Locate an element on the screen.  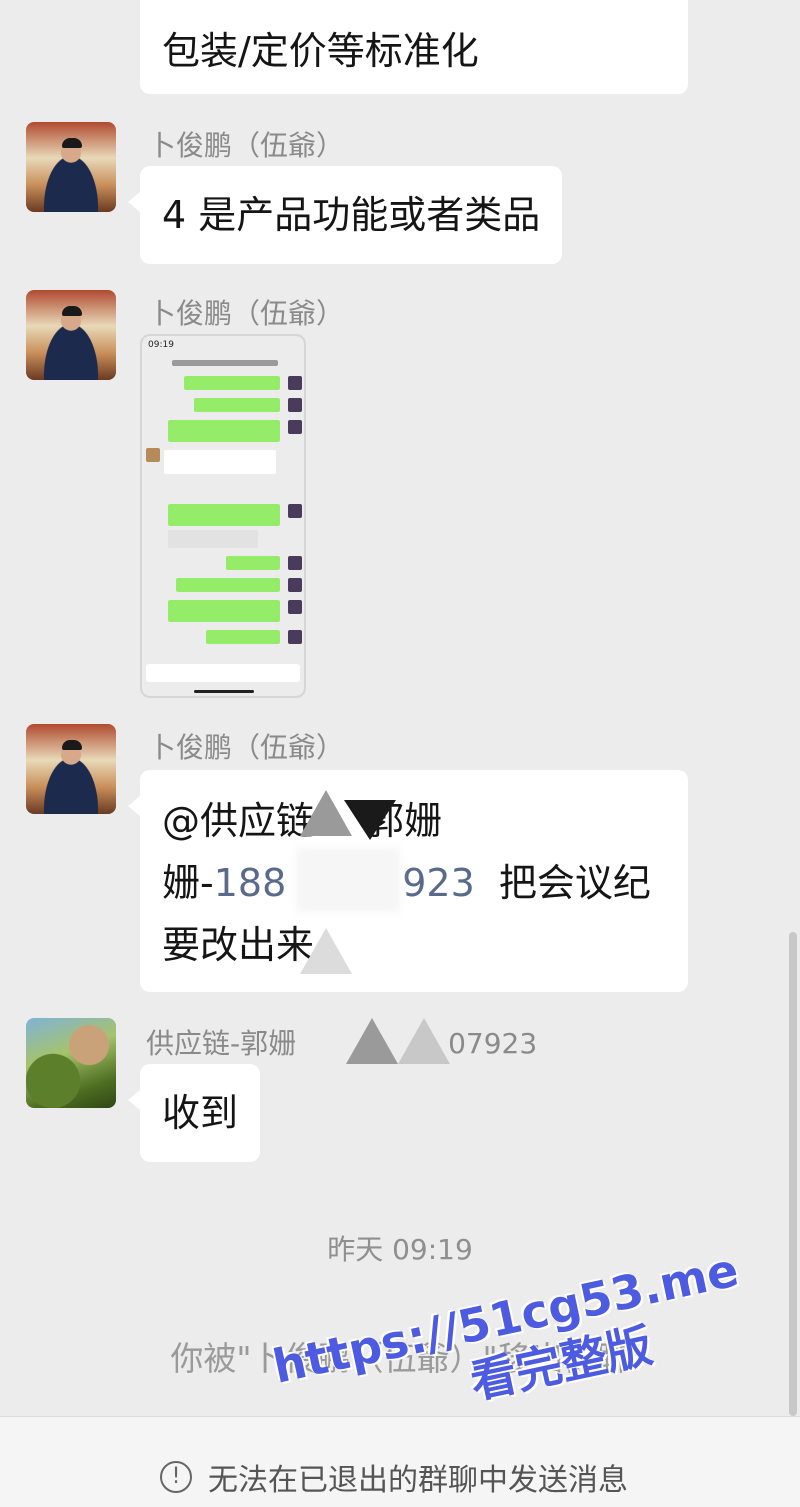
message-bubble: 收到 is located at coordinates (194, 1113).